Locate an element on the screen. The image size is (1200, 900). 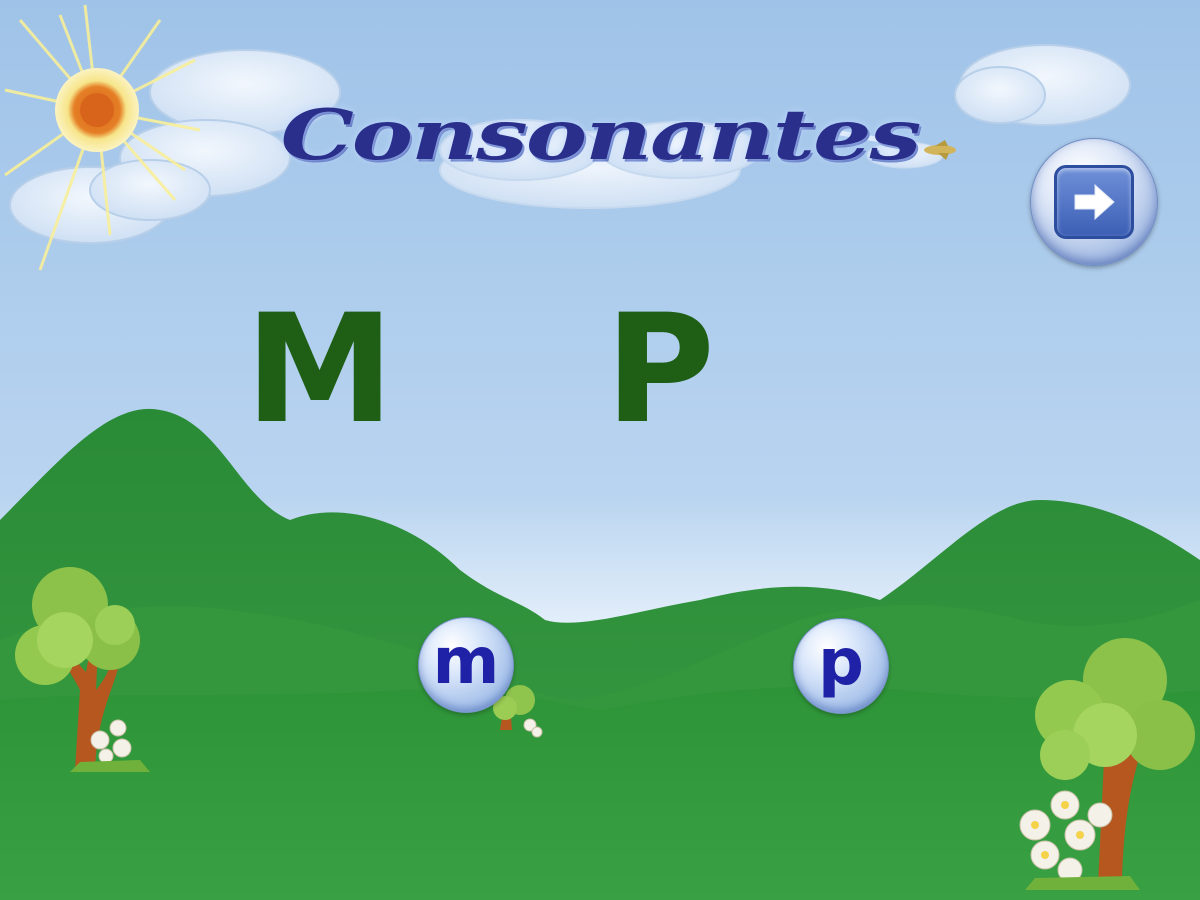
arrow-right-icon is located at coordinates (1094, 202).